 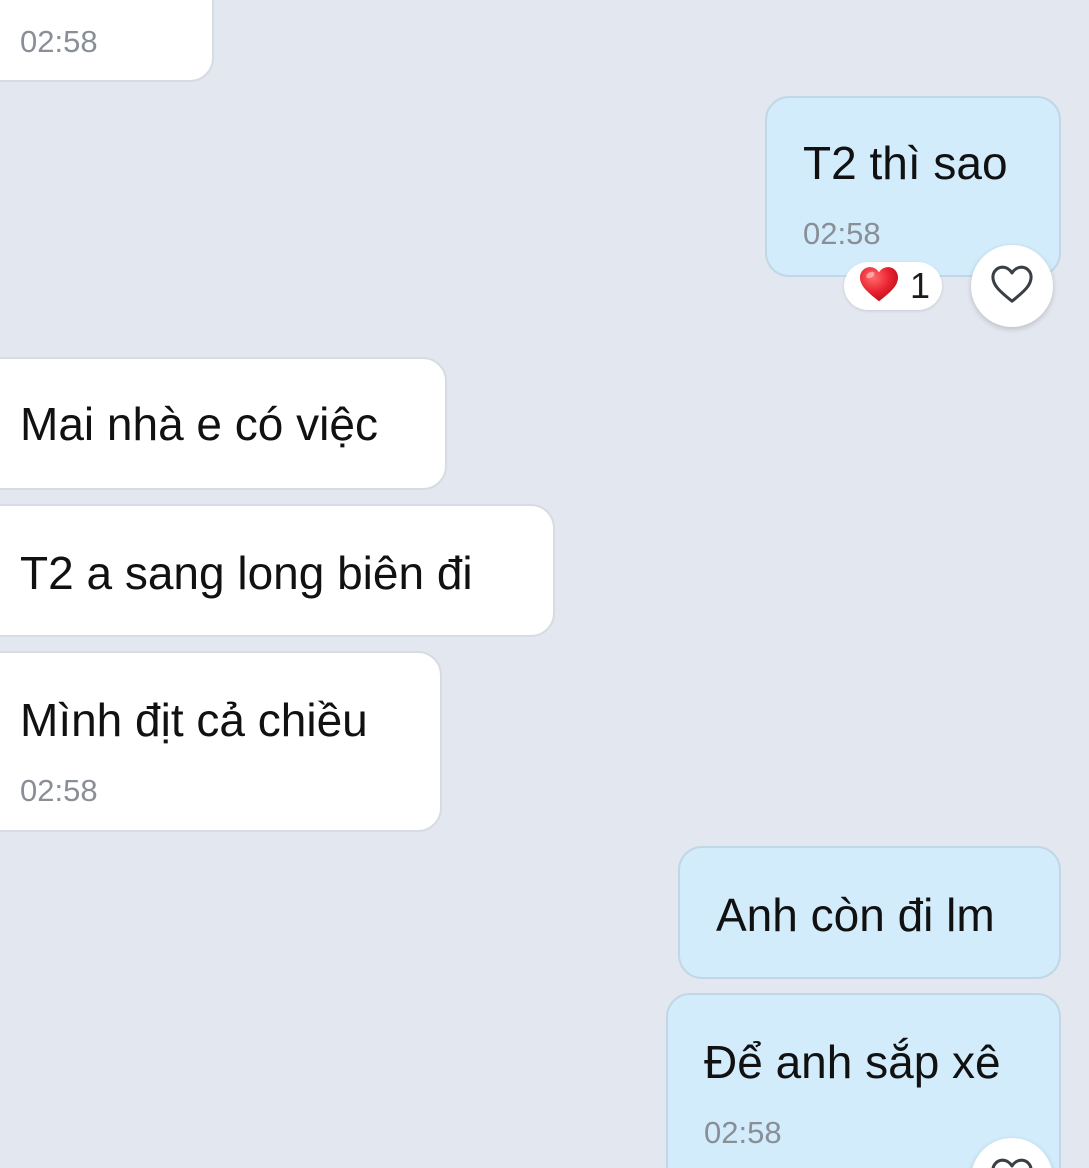 What do you see at coordinates (194, 720) in the screenshot?
I see `message-text: Mình địt cả chiều` at bounding box center [194, 720].